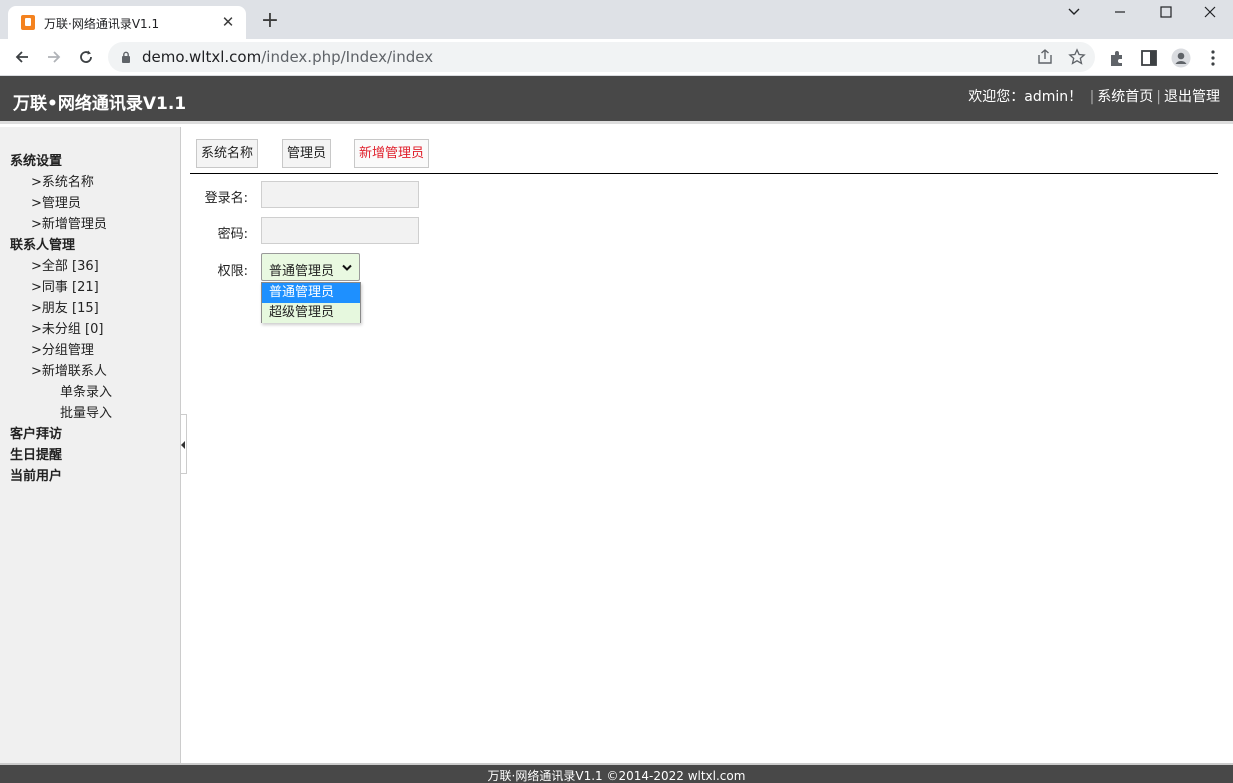  I want to click on maximize-icon, so click(1166, 12).